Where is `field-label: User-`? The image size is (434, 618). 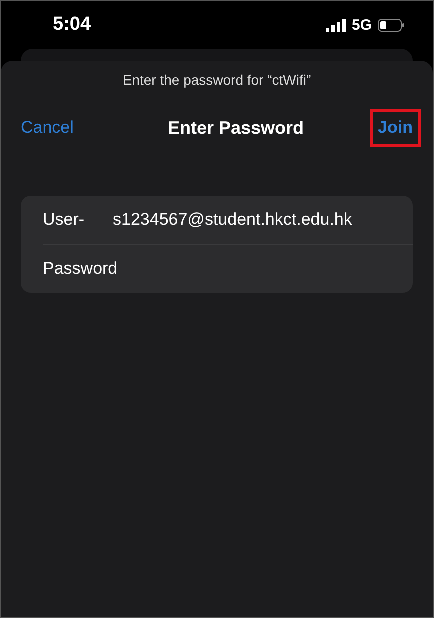
field-label: User- is located at coordinates (64, 220).